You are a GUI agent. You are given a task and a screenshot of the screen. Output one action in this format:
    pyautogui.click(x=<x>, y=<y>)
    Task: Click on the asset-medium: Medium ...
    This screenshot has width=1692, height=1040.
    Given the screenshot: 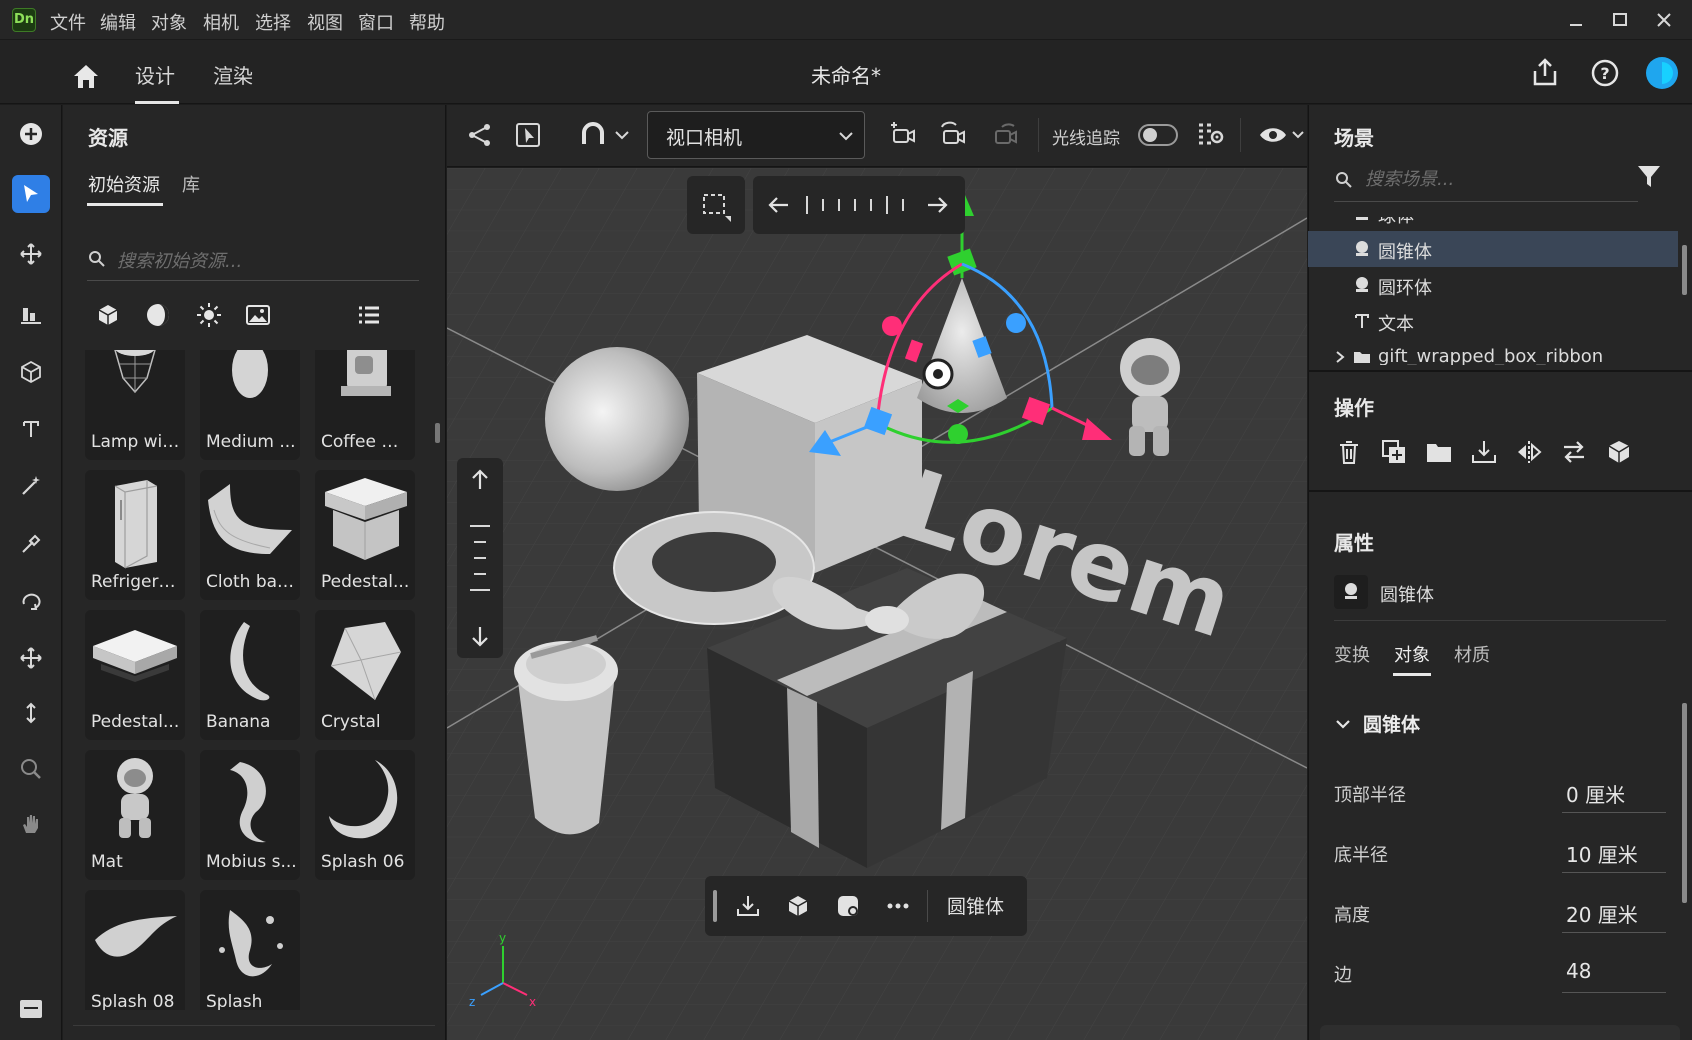 What is the action you would take?
    pyautogui.click(x=250, y=405)
    